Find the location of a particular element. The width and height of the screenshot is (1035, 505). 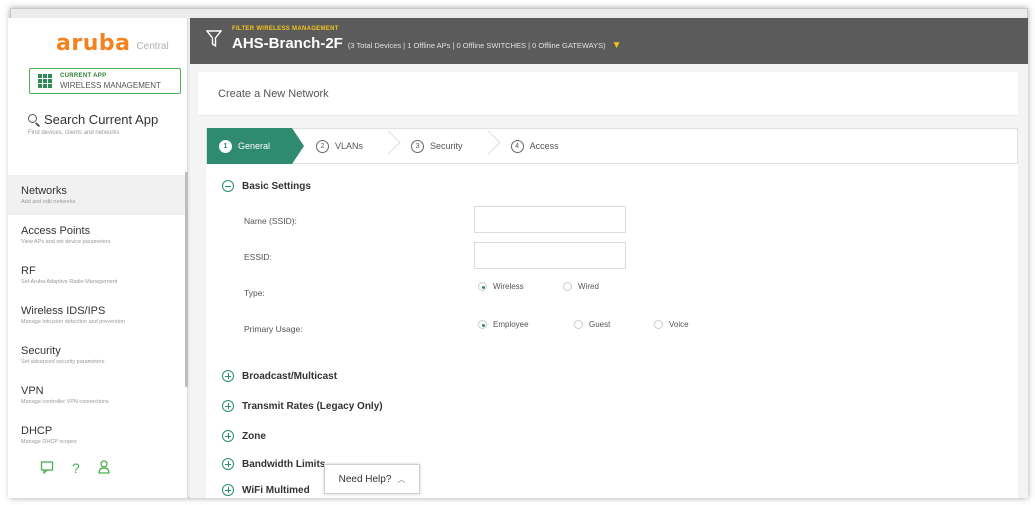

chevron-up-icon: ︿ is located at coordinates (401, 479).